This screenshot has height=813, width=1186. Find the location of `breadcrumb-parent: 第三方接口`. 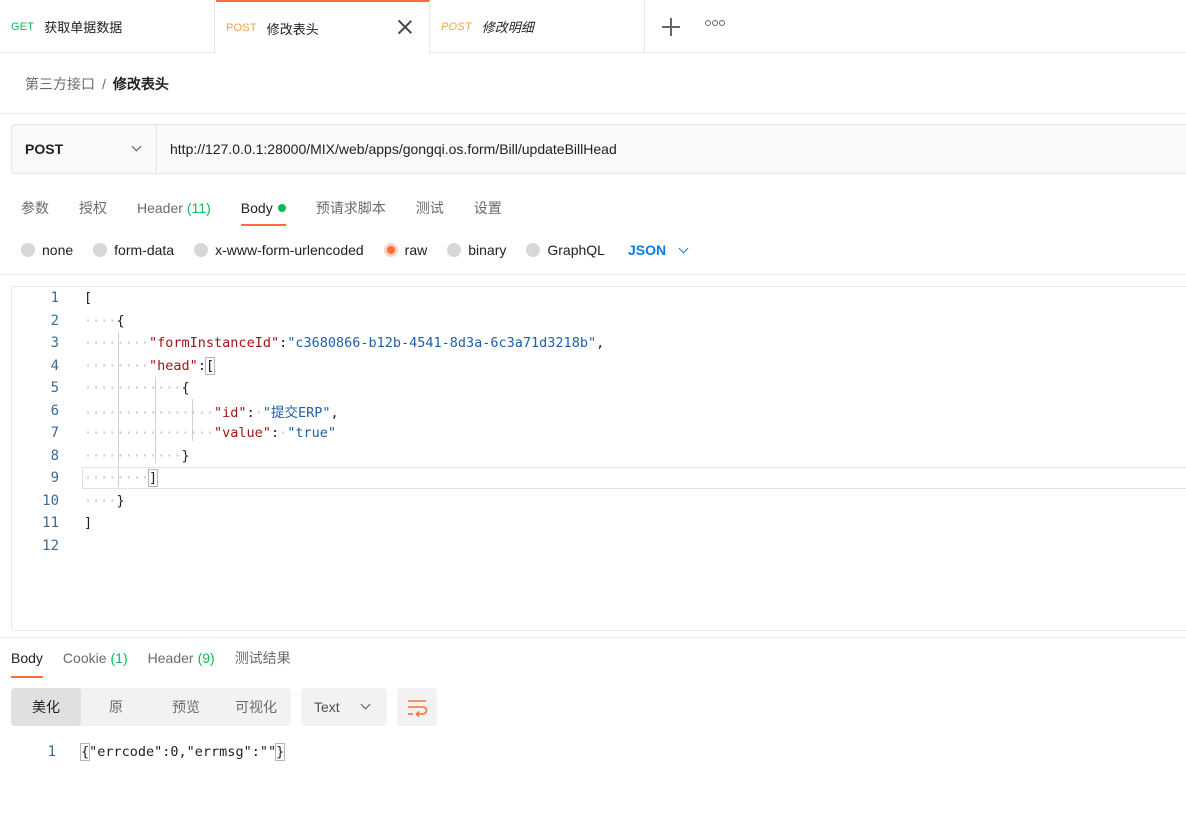

breadcrumb-parent: 第三方接口 is located at coordinates (60, 84).